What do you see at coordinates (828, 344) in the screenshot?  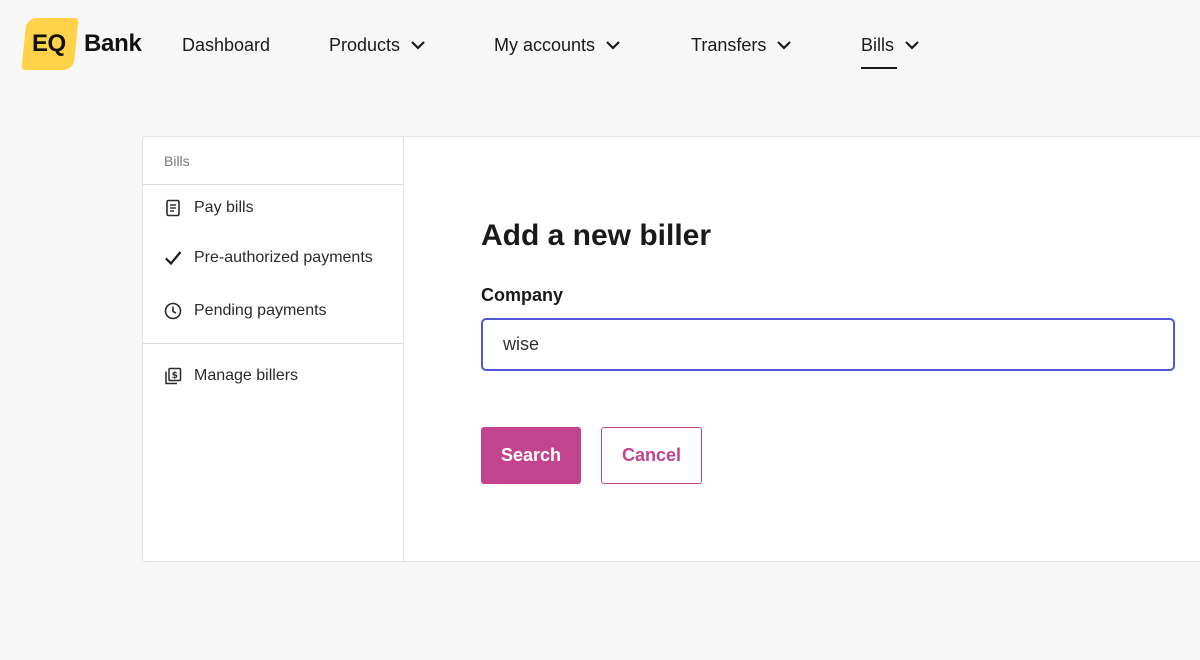 I see `company-input` at bounding box center [828, 344].